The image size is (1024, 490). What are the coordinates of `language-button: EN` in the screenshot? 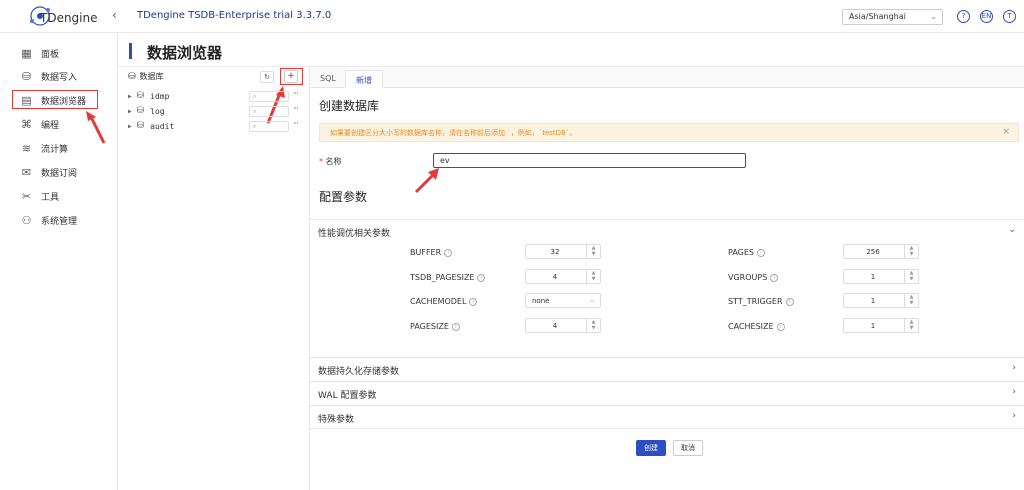 It's located at (986, 16).